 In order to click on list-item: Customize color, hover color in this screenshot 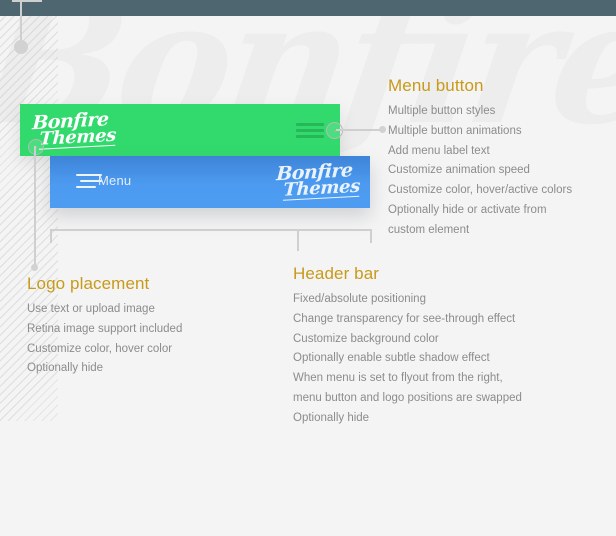, I will do `click(100, 348)`.